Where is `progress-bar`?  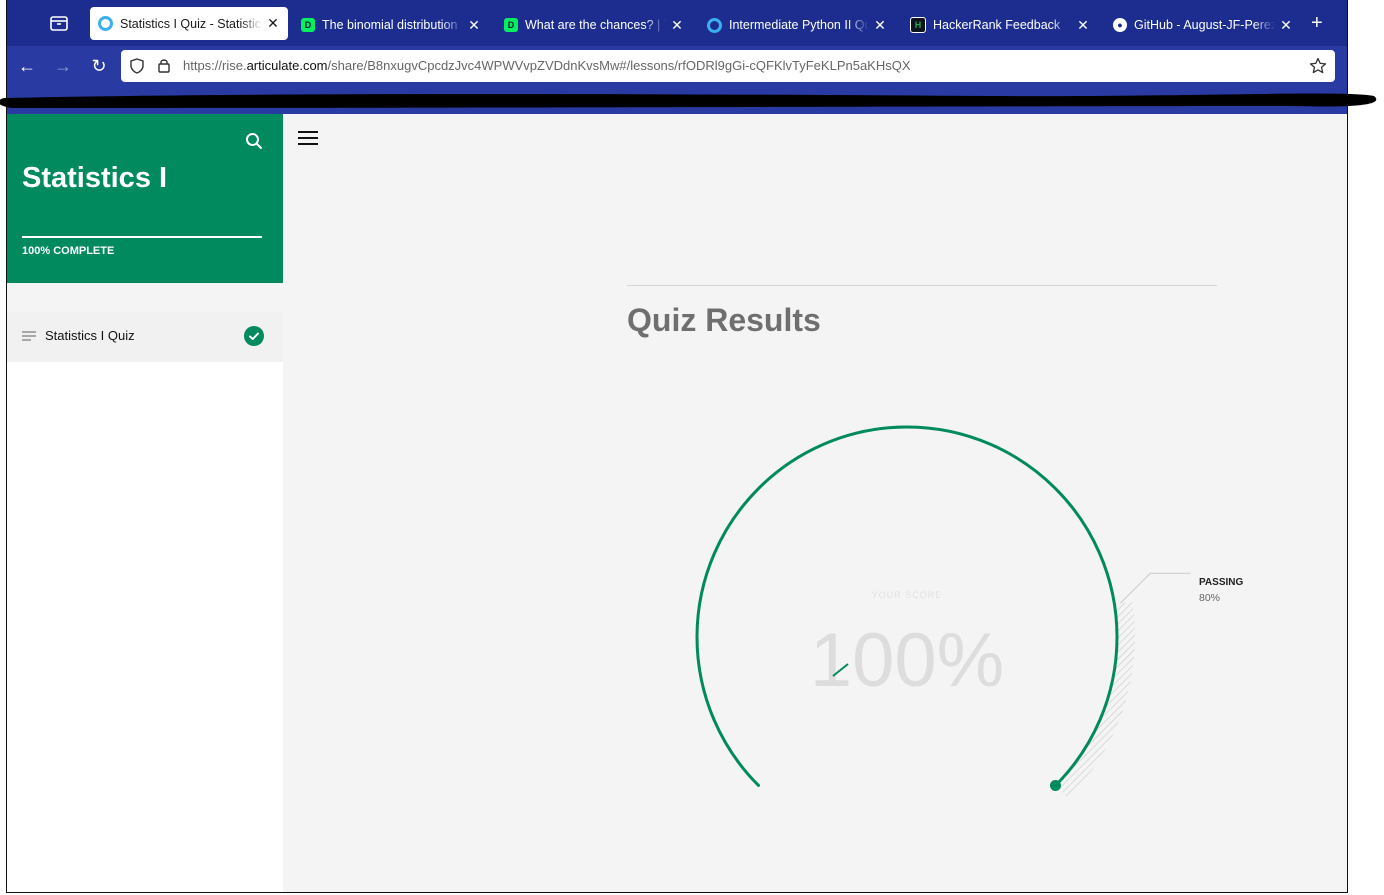 progress-bar is located at coordinates (142, 237).